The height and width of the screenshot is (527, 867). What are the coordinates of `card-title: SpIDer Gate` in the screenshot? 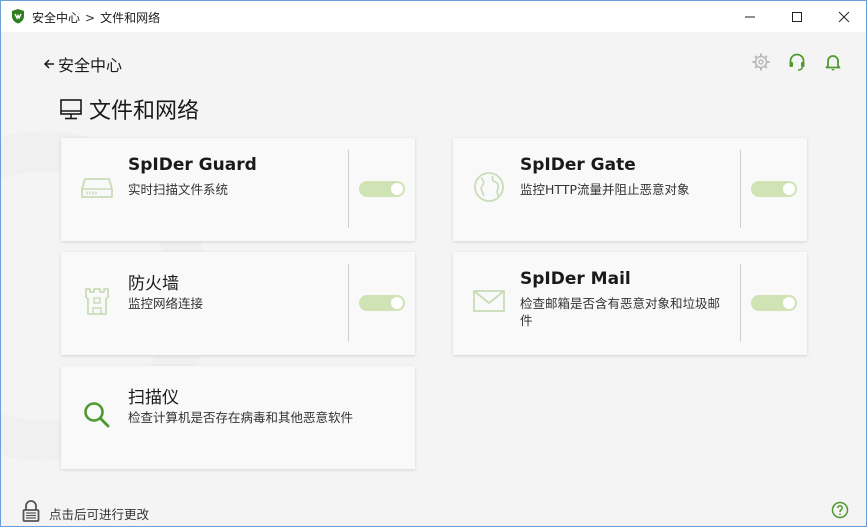 It's located at (578, 165).